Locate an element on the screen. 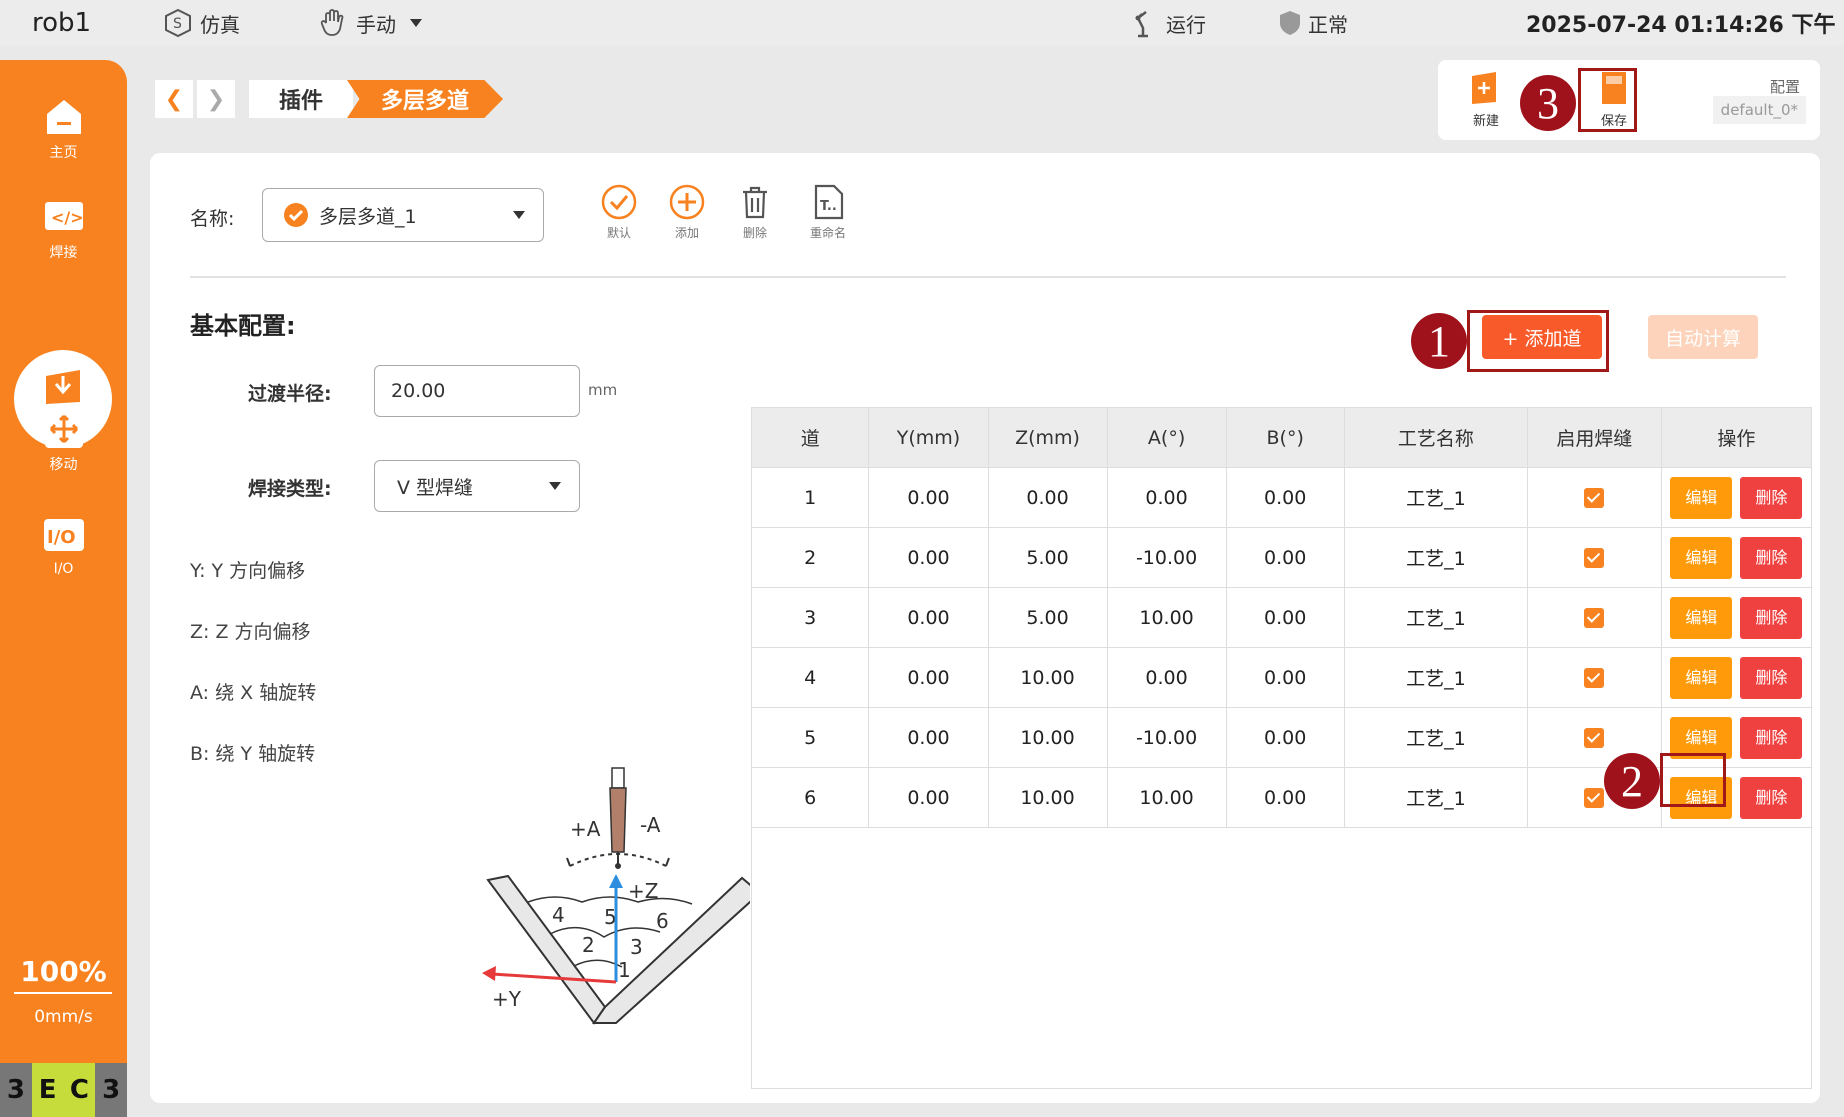 The height and width of the screenshot is (1117, 1844). back-button: ❮ is located at coordinates (174, 99).